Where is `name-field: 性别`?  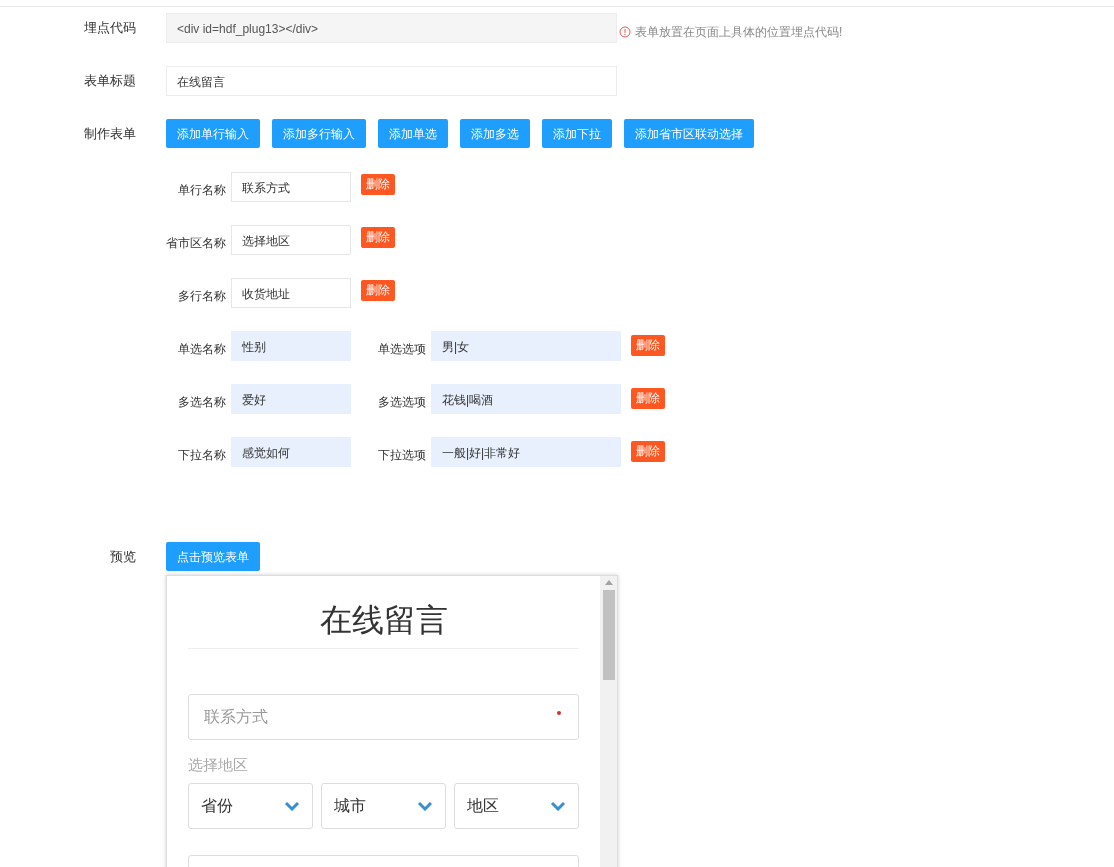
name-field: 性别 is located at coordinates (291, 346).